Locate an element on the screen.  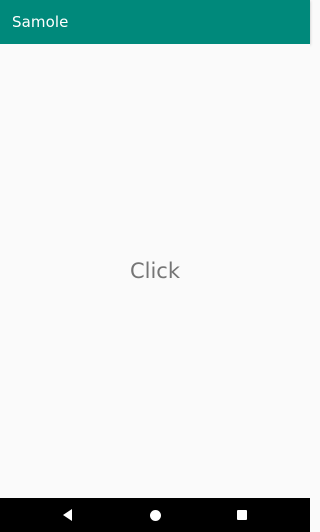
back-icon is located at coordinates (67, 515).